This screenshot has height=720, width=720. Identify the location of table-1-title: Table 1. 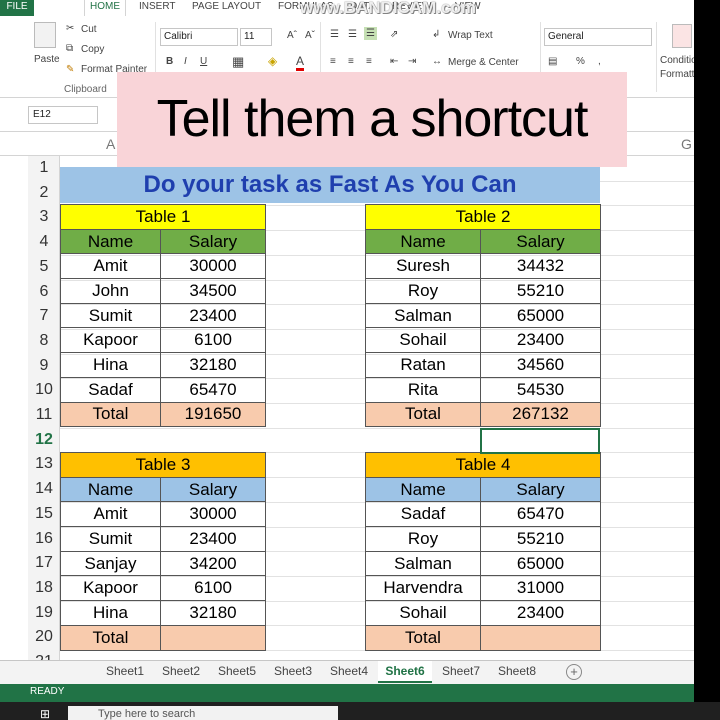
(163, 217).